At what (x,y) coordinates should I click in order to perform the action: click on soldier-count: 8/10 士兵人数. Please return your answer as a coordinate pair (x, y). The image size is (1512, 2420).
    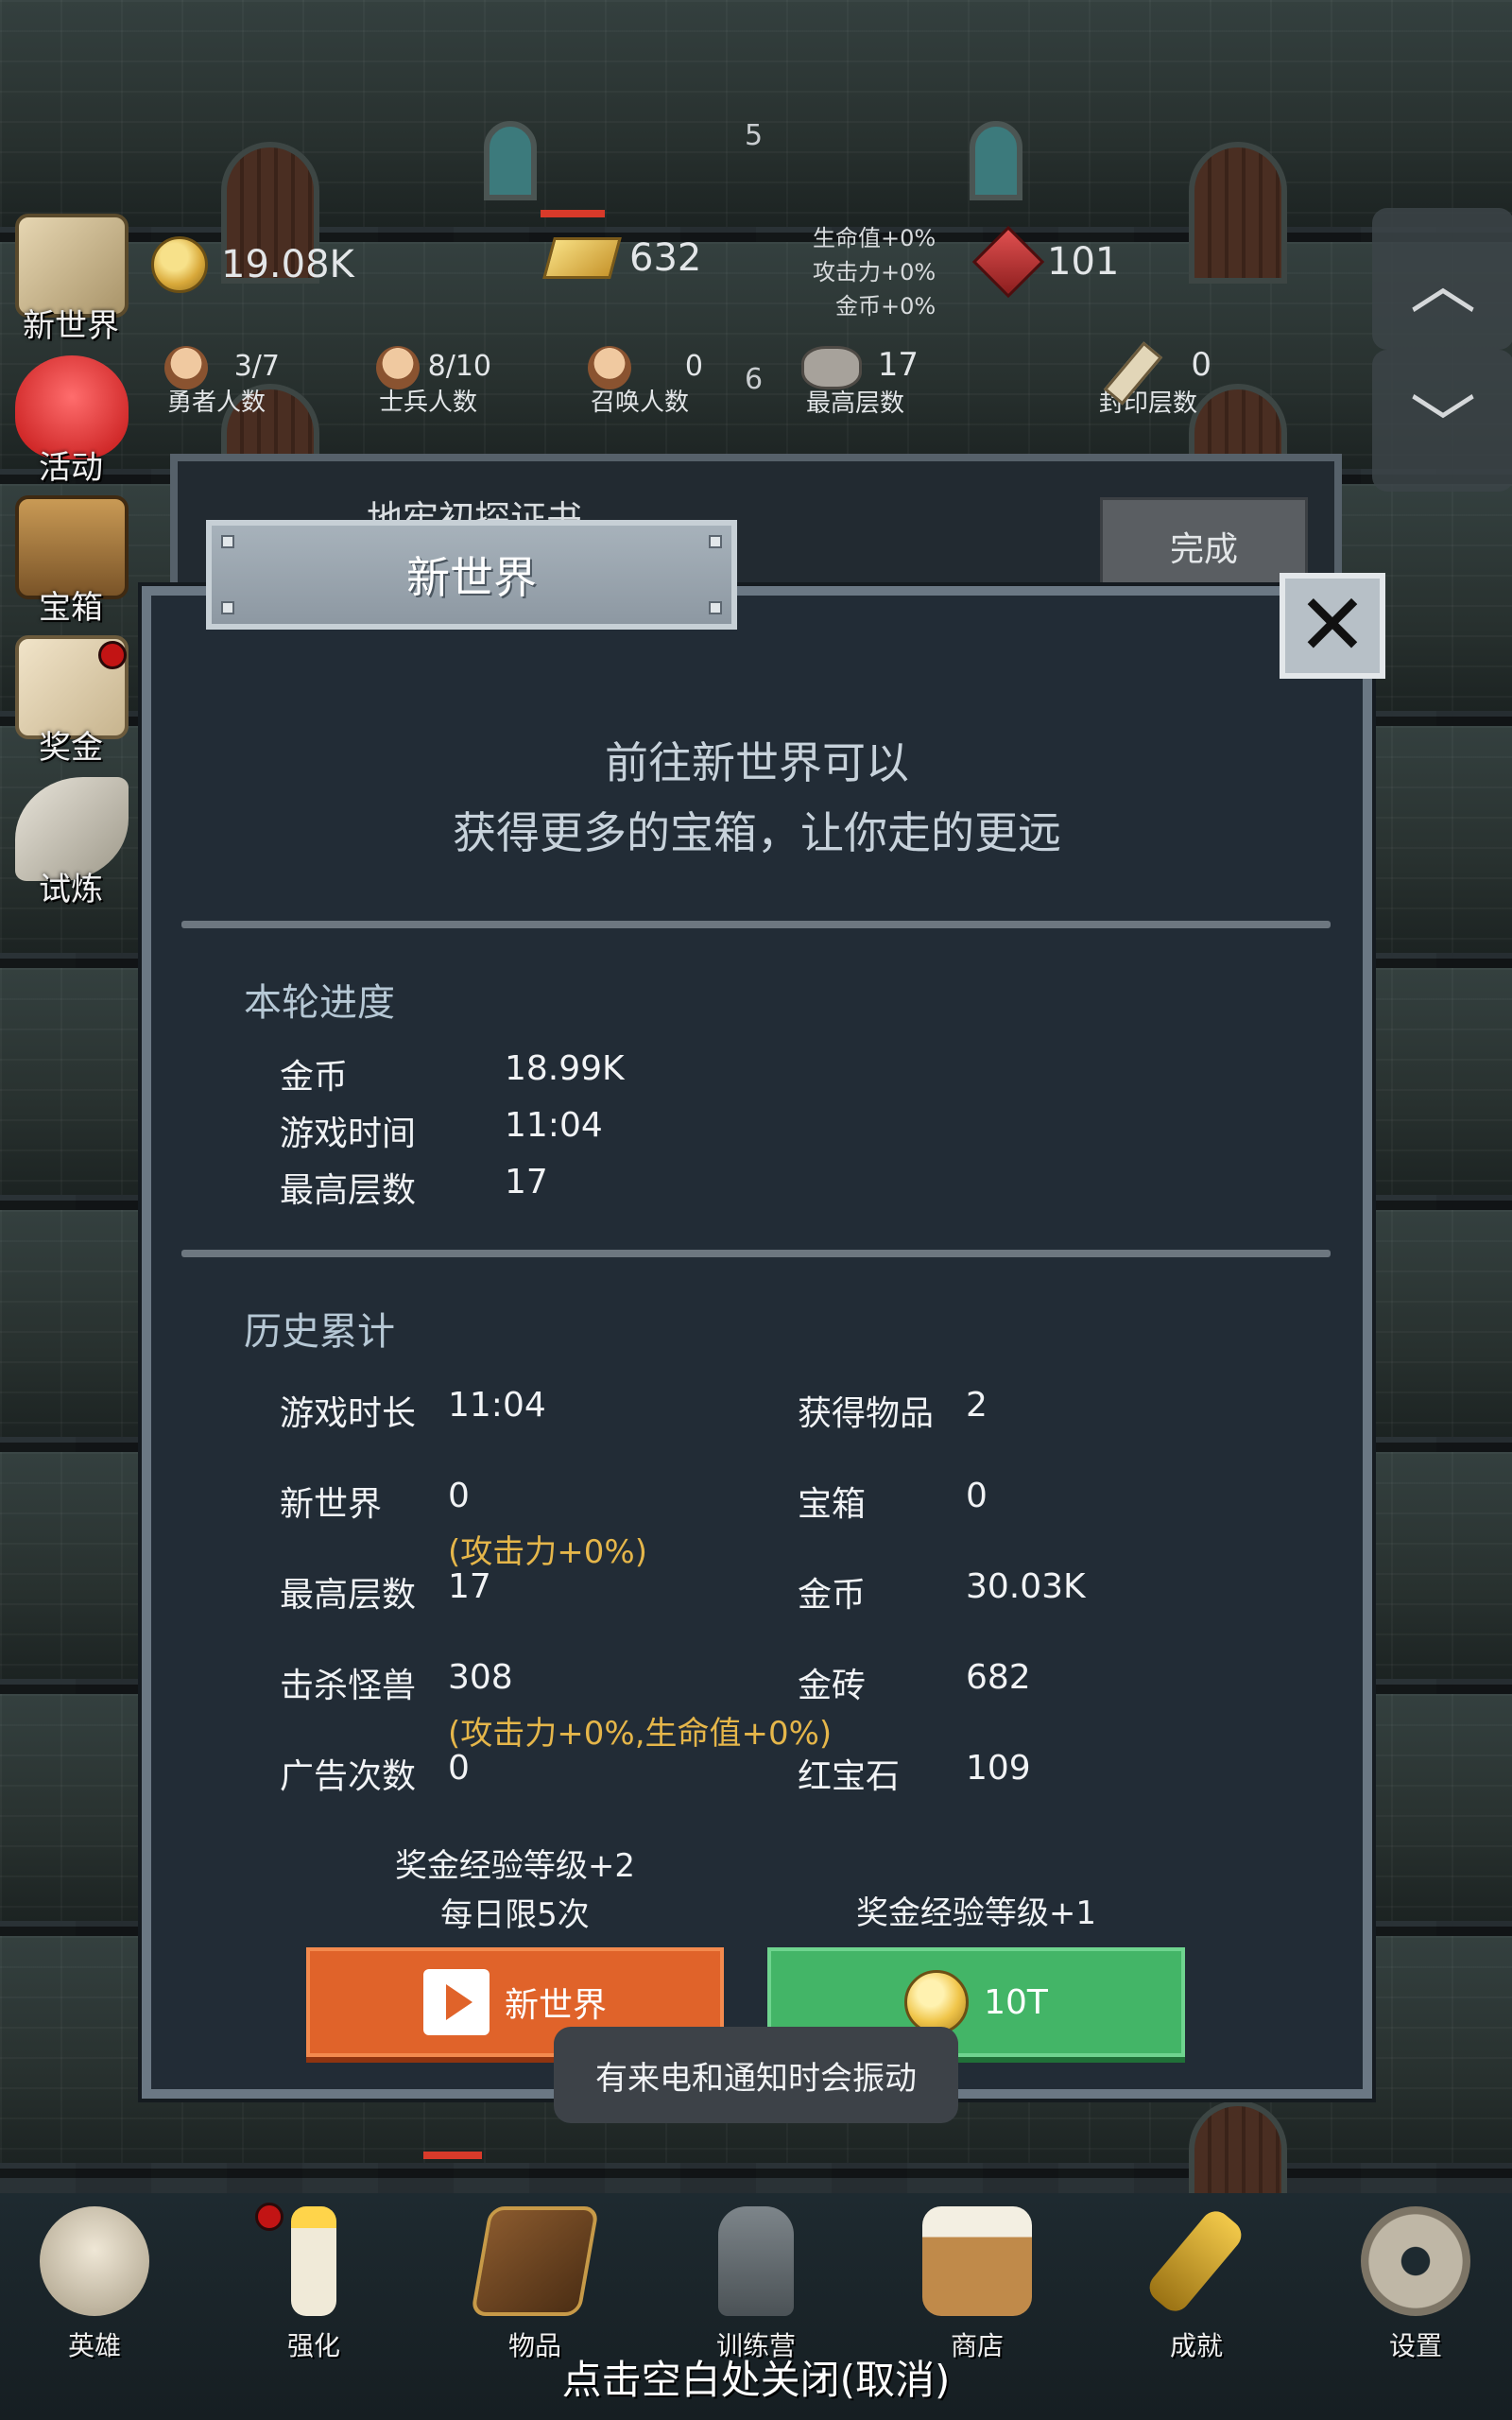
    Looking at the image, I should click on (428, 382).